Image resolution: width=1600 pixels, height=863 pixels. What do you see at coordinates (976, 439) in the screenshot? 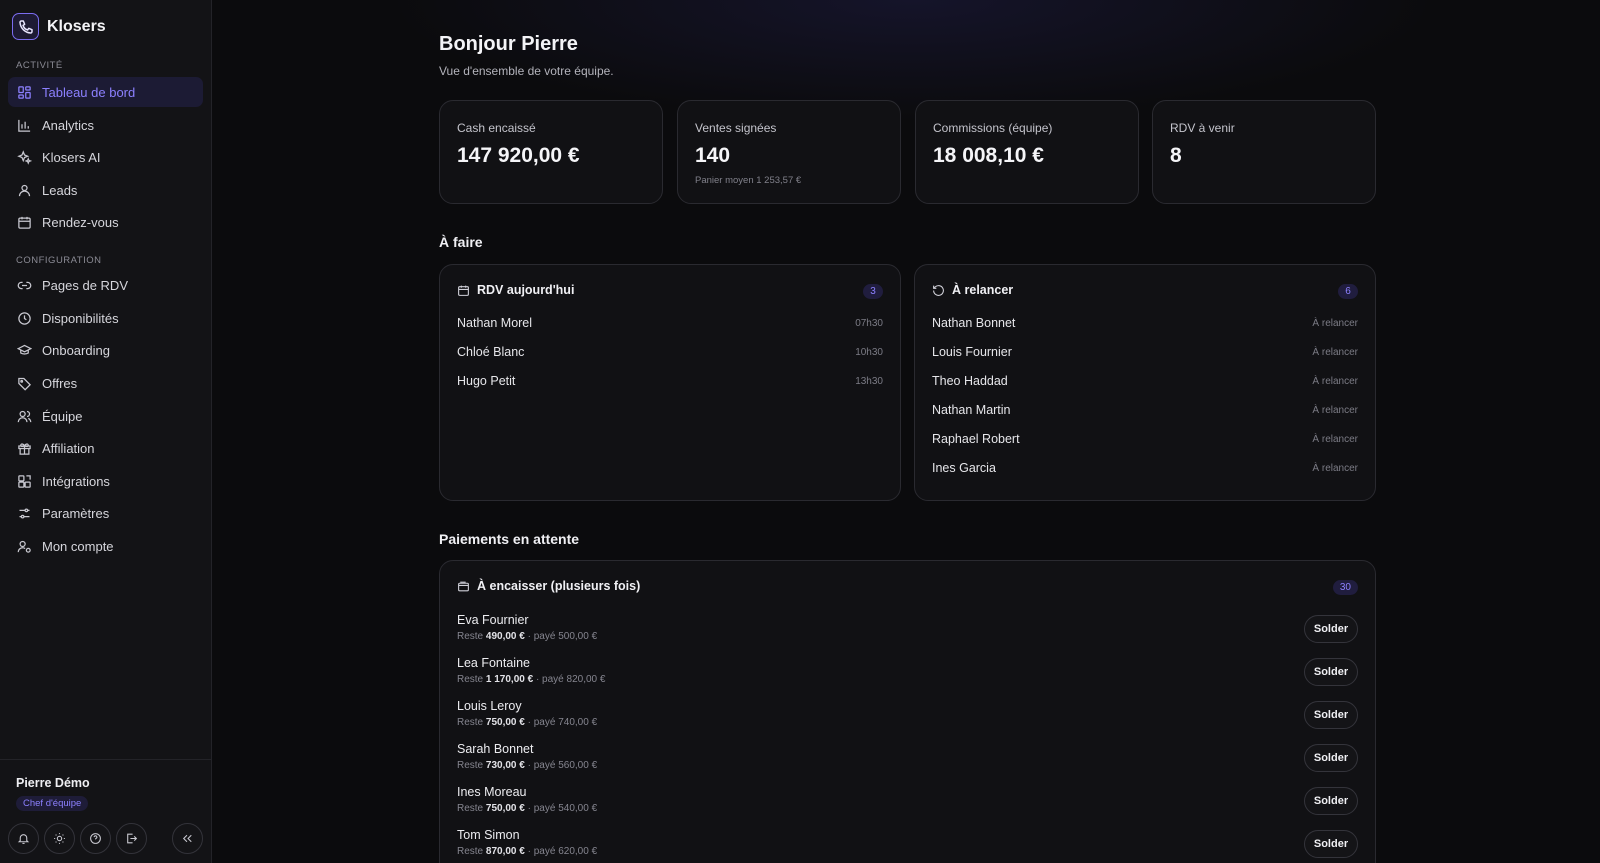
I see `lead-name: Raphael Robert` at bounding box center [976, 439].